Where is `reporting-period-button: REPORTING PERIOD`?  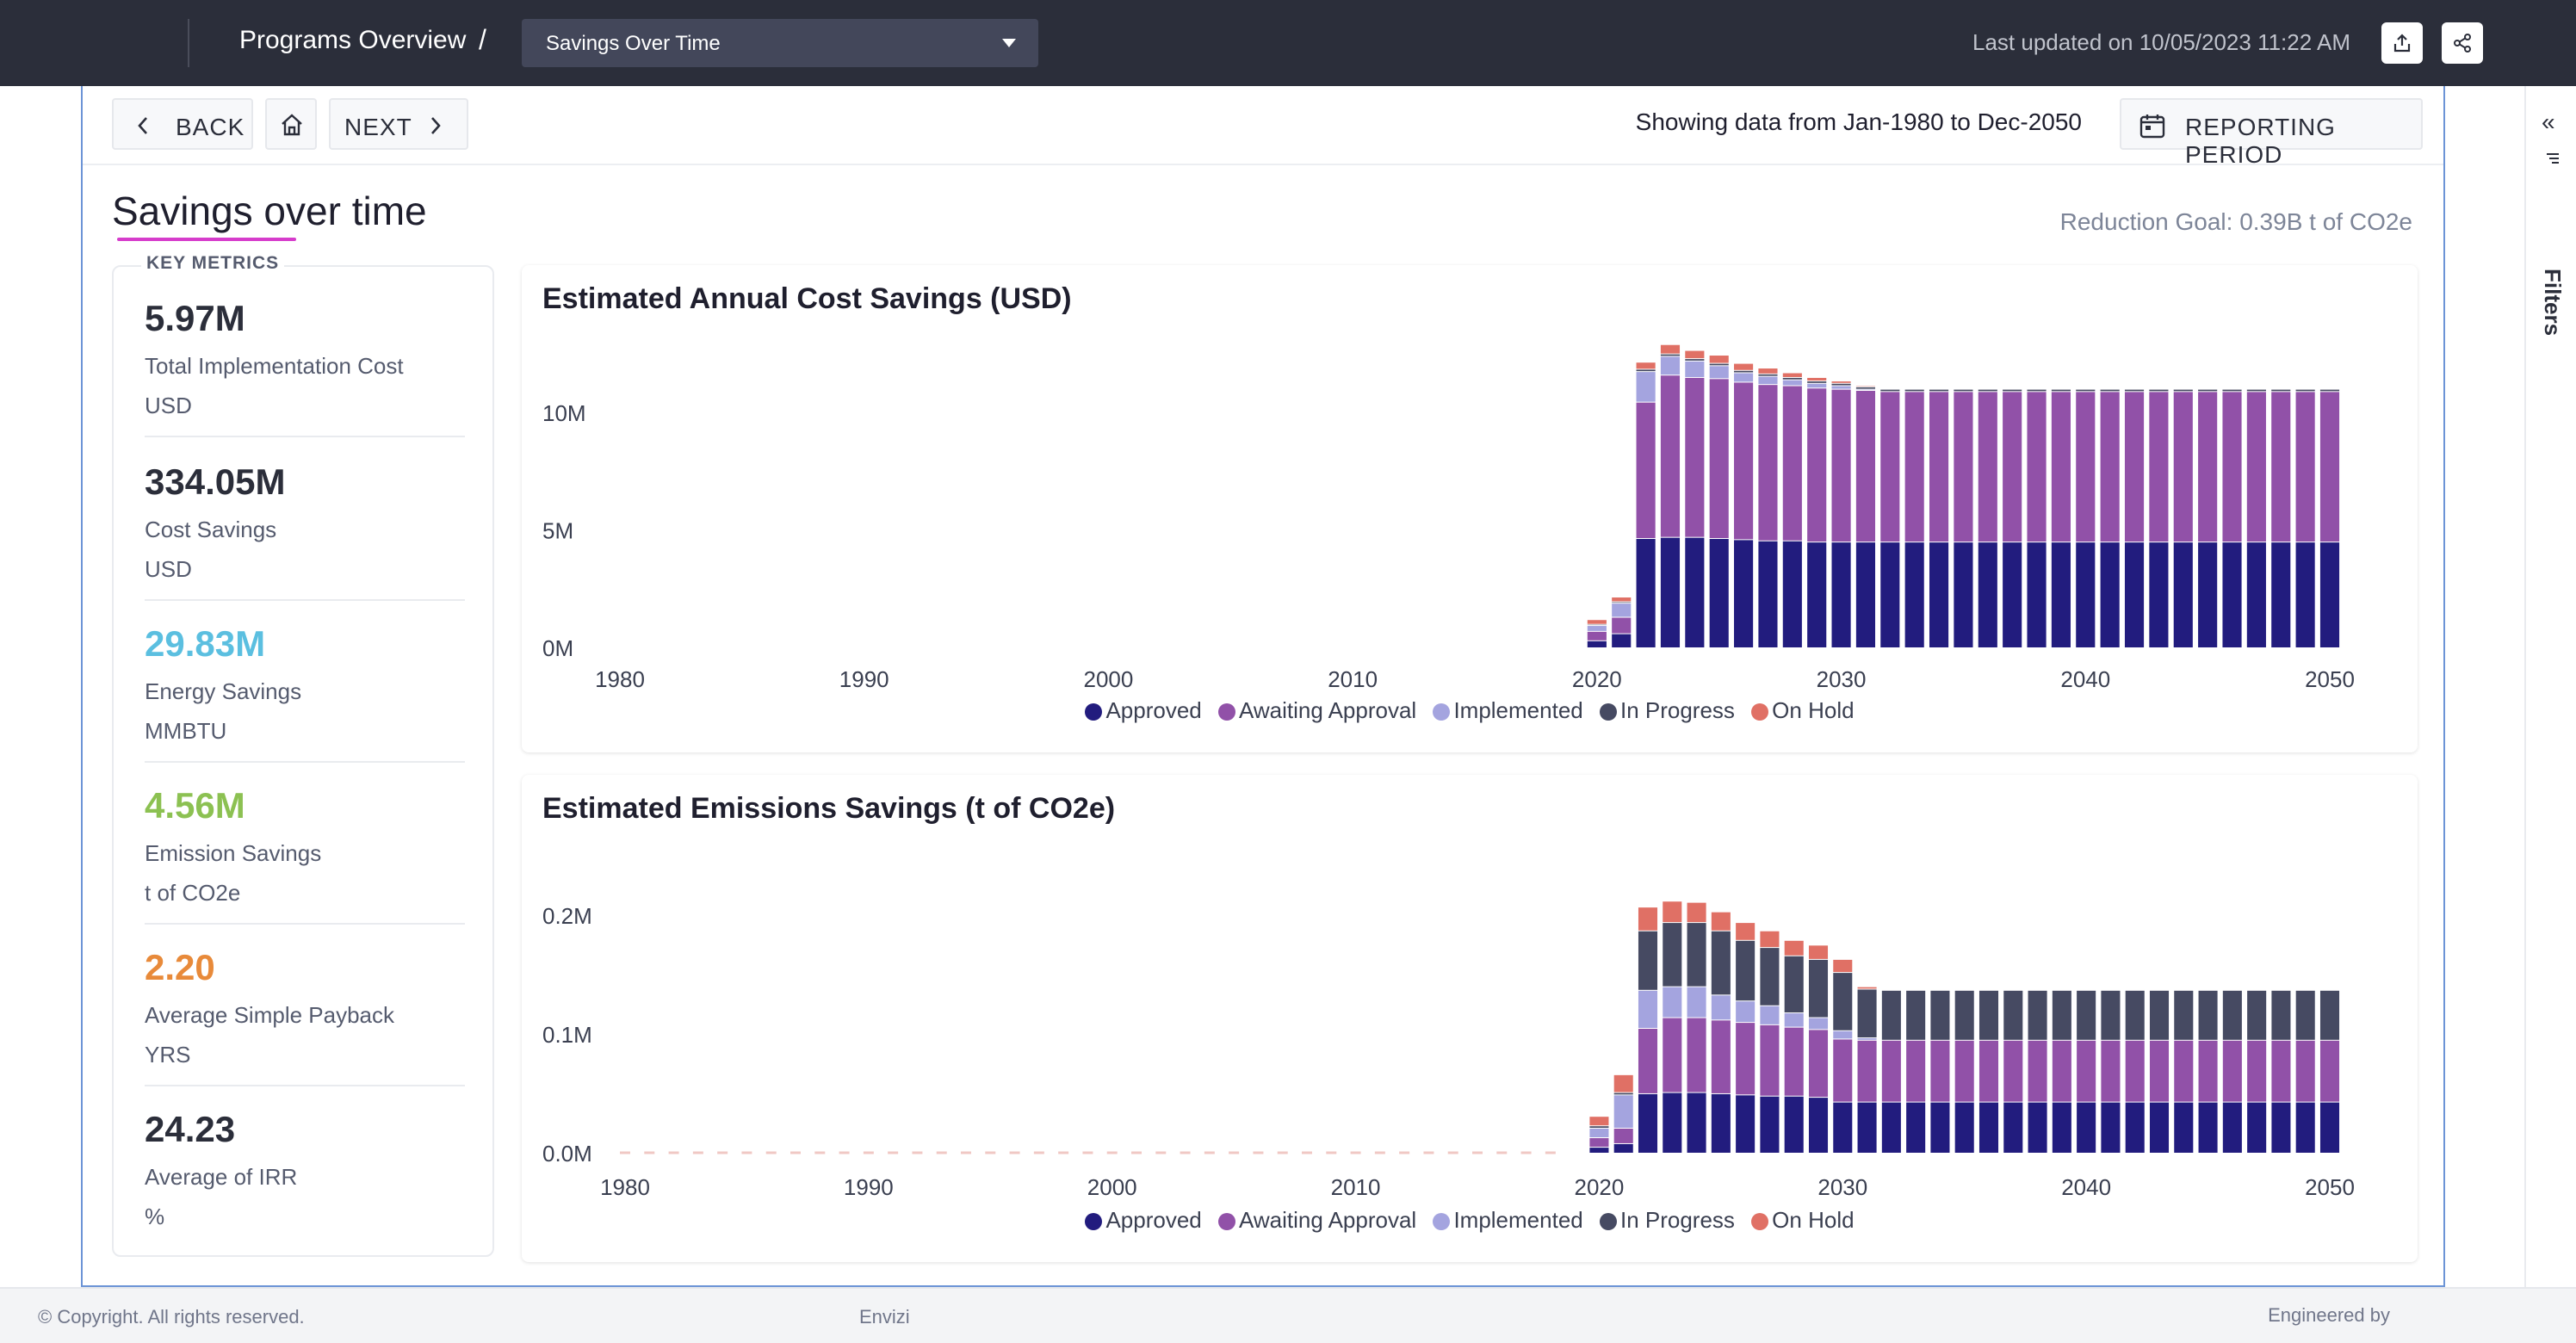 reporting-period-button: REPORTING PERIOD is located at coordinates (2271, 133).